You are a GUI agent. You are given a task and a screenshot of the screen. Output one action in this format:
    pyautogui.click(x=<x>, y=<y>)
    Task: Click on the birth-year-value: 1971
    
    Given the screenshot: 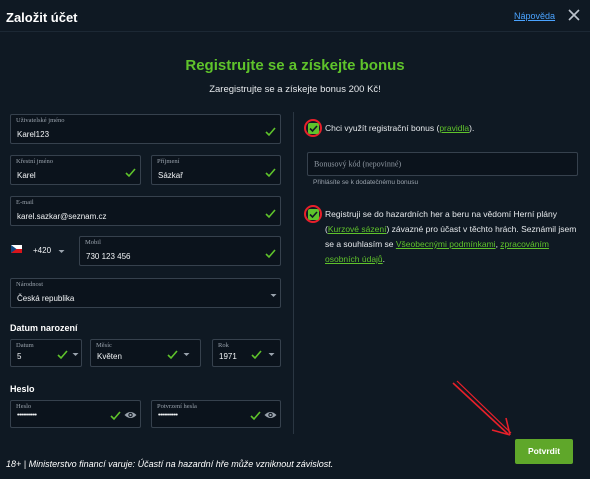 What is the action you would take?
    pyautogui.click(x=228, y=356)
    